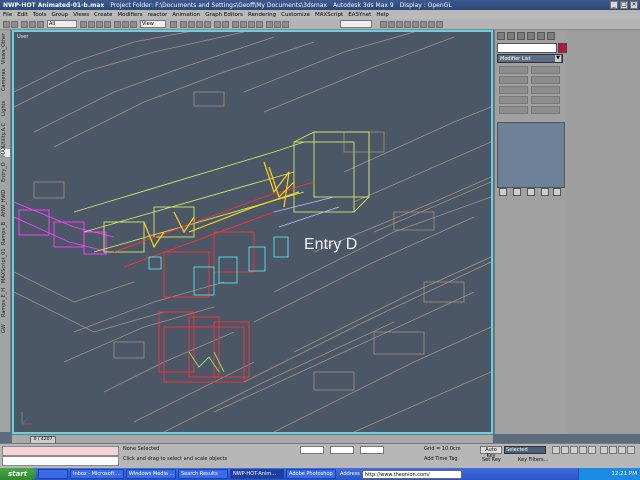 This screenshot has width=640, height=480. I want to click on start-button: start, so click(18, 474).